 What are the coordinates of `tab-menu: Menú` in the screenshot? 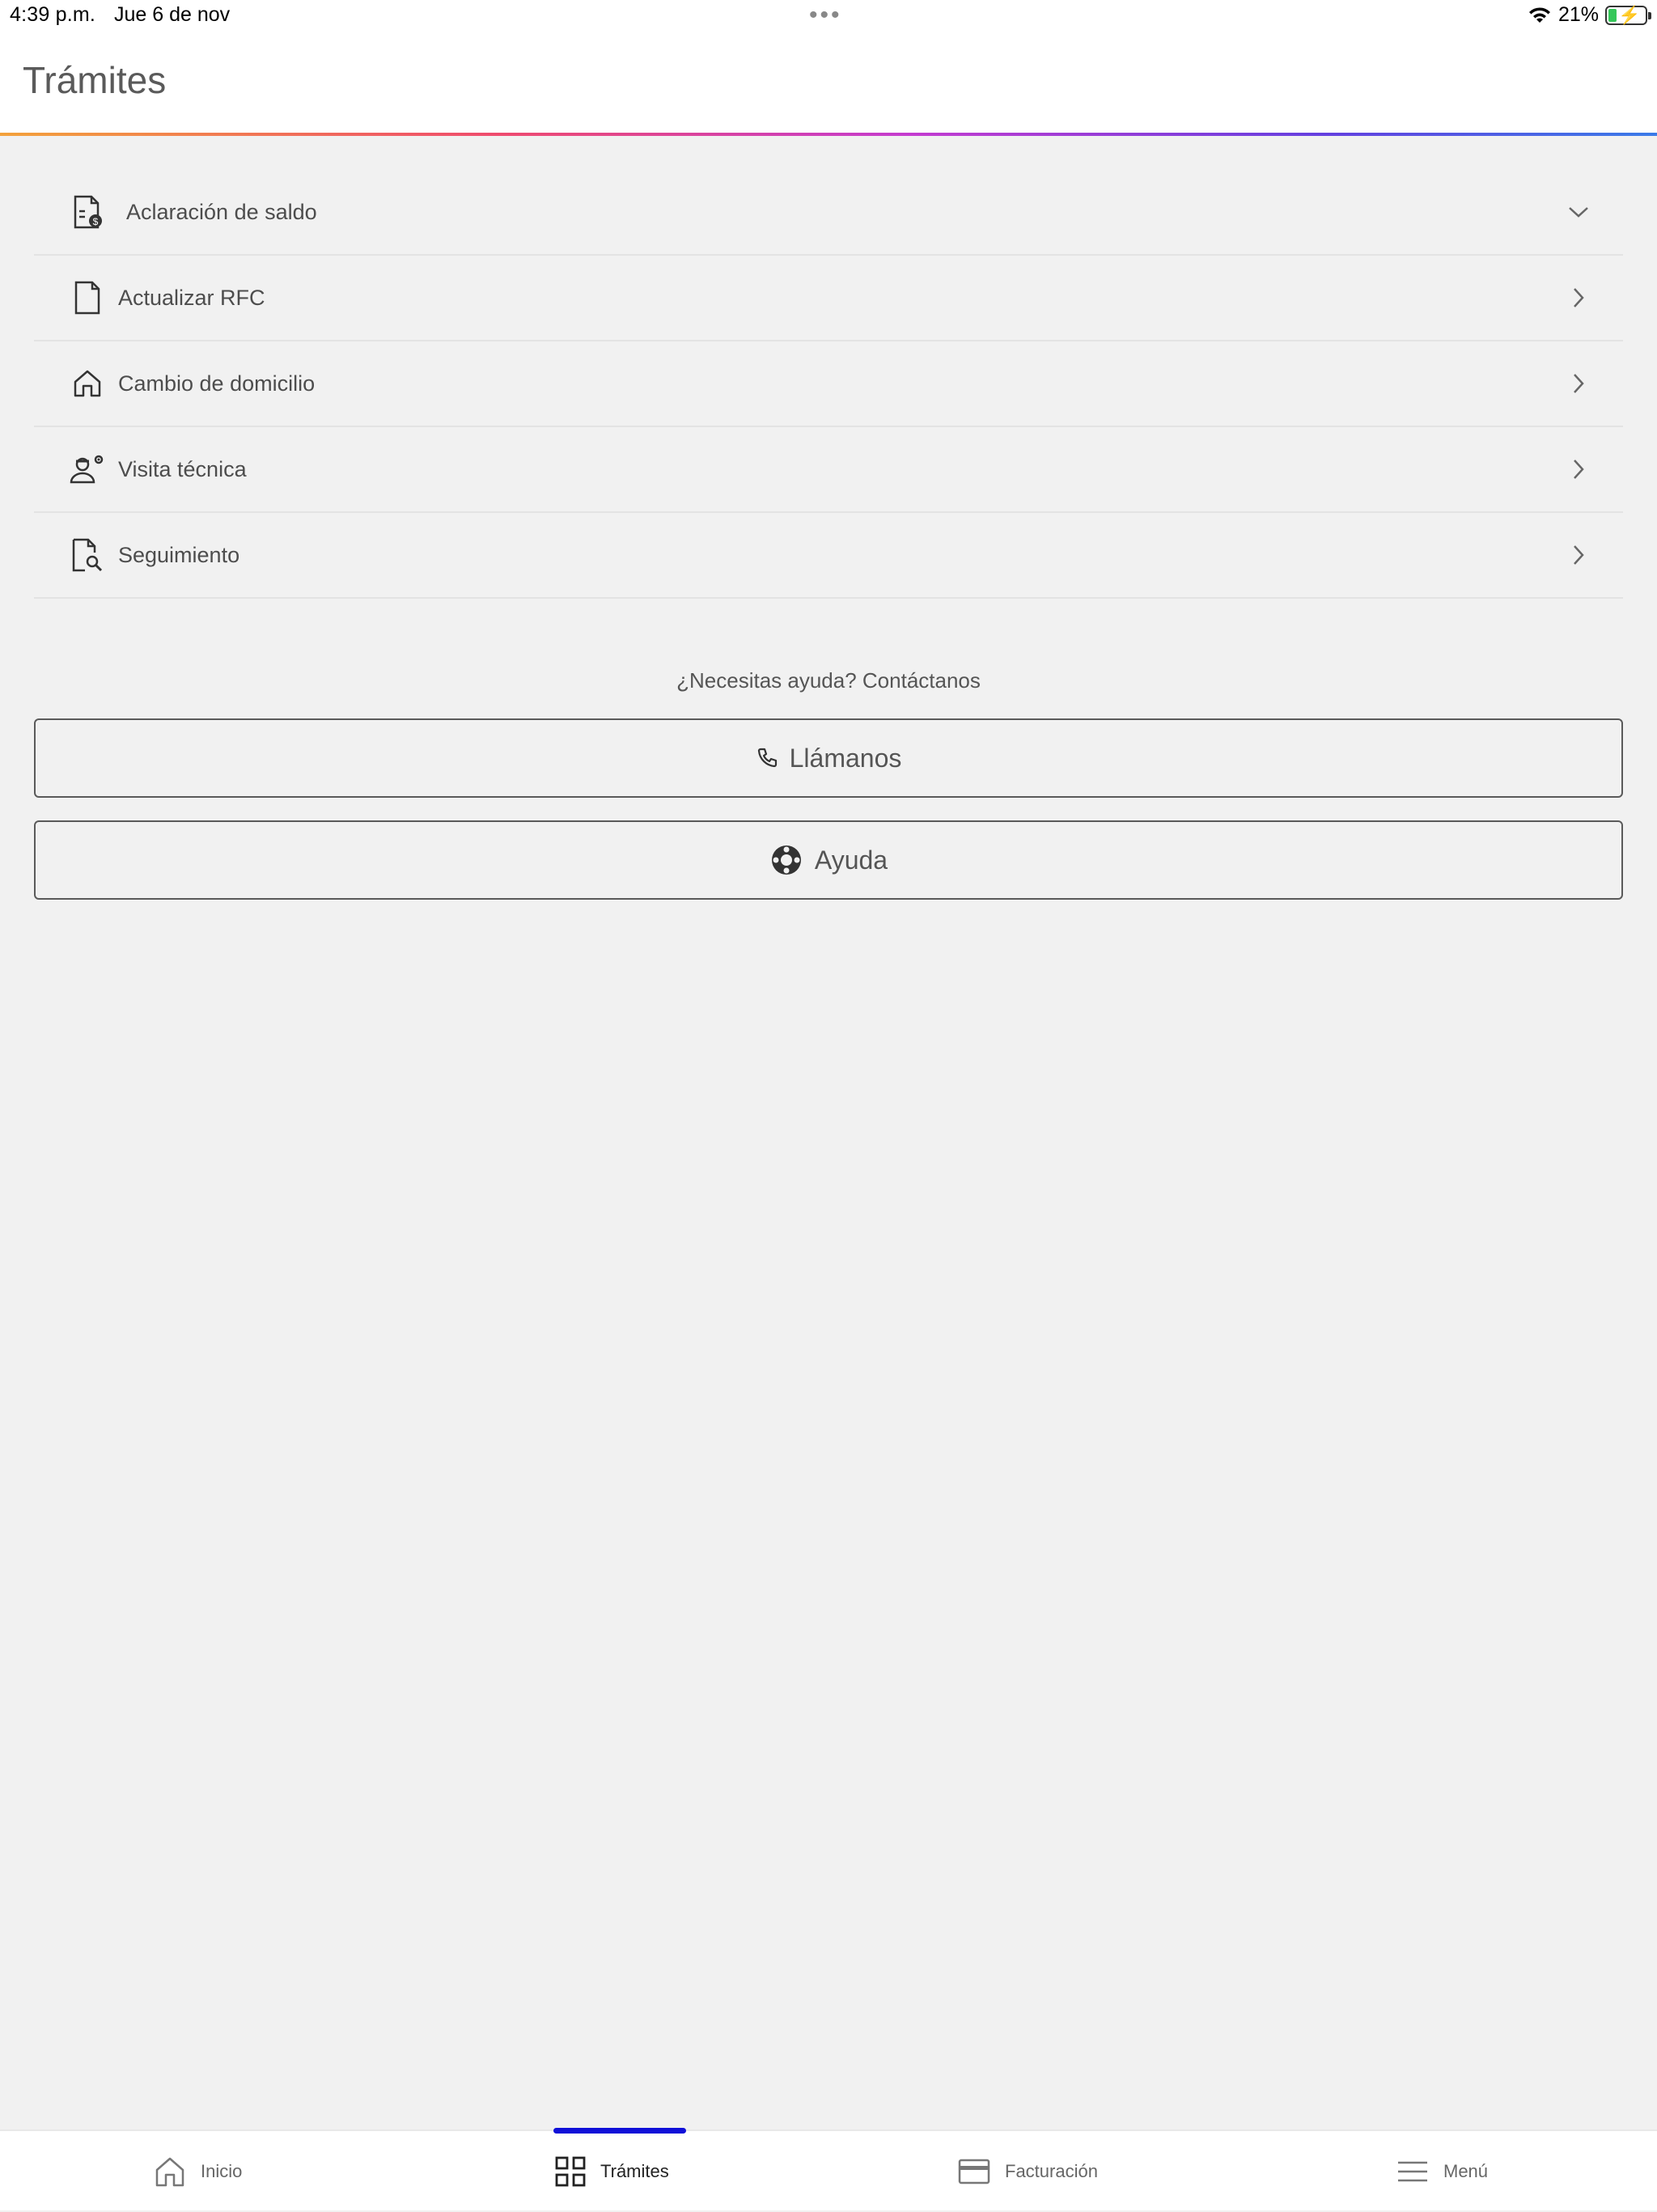 It's located at (1442, 2171).